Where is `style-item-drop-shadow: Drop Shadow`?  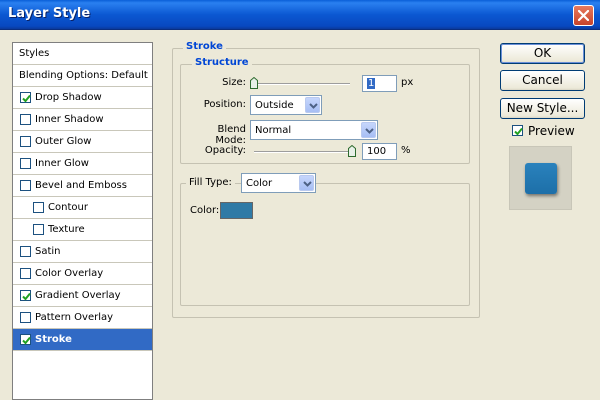
style-item-drop-shadow: Drop Shadow is located at coordinates (82, 98).